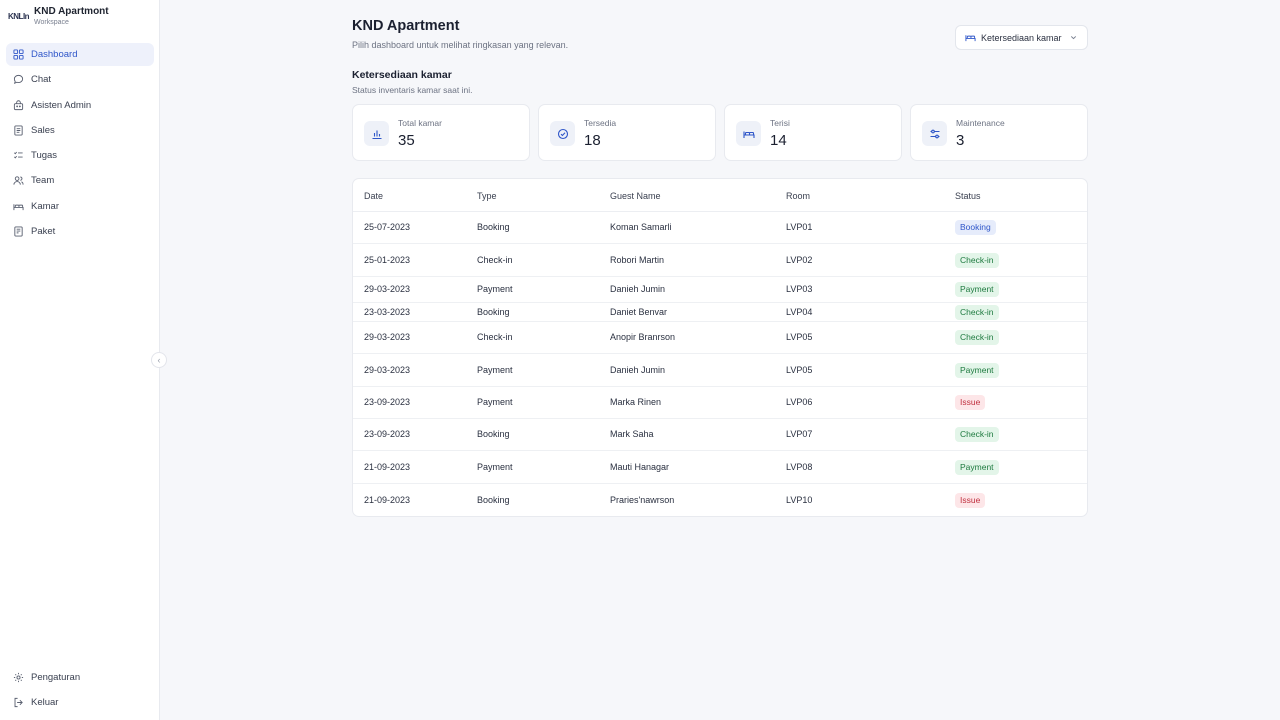 This screenshot has height=720, width=1280. I want to click on sidebar-item-pengaturan: Pengaturan, so click(80, 677).